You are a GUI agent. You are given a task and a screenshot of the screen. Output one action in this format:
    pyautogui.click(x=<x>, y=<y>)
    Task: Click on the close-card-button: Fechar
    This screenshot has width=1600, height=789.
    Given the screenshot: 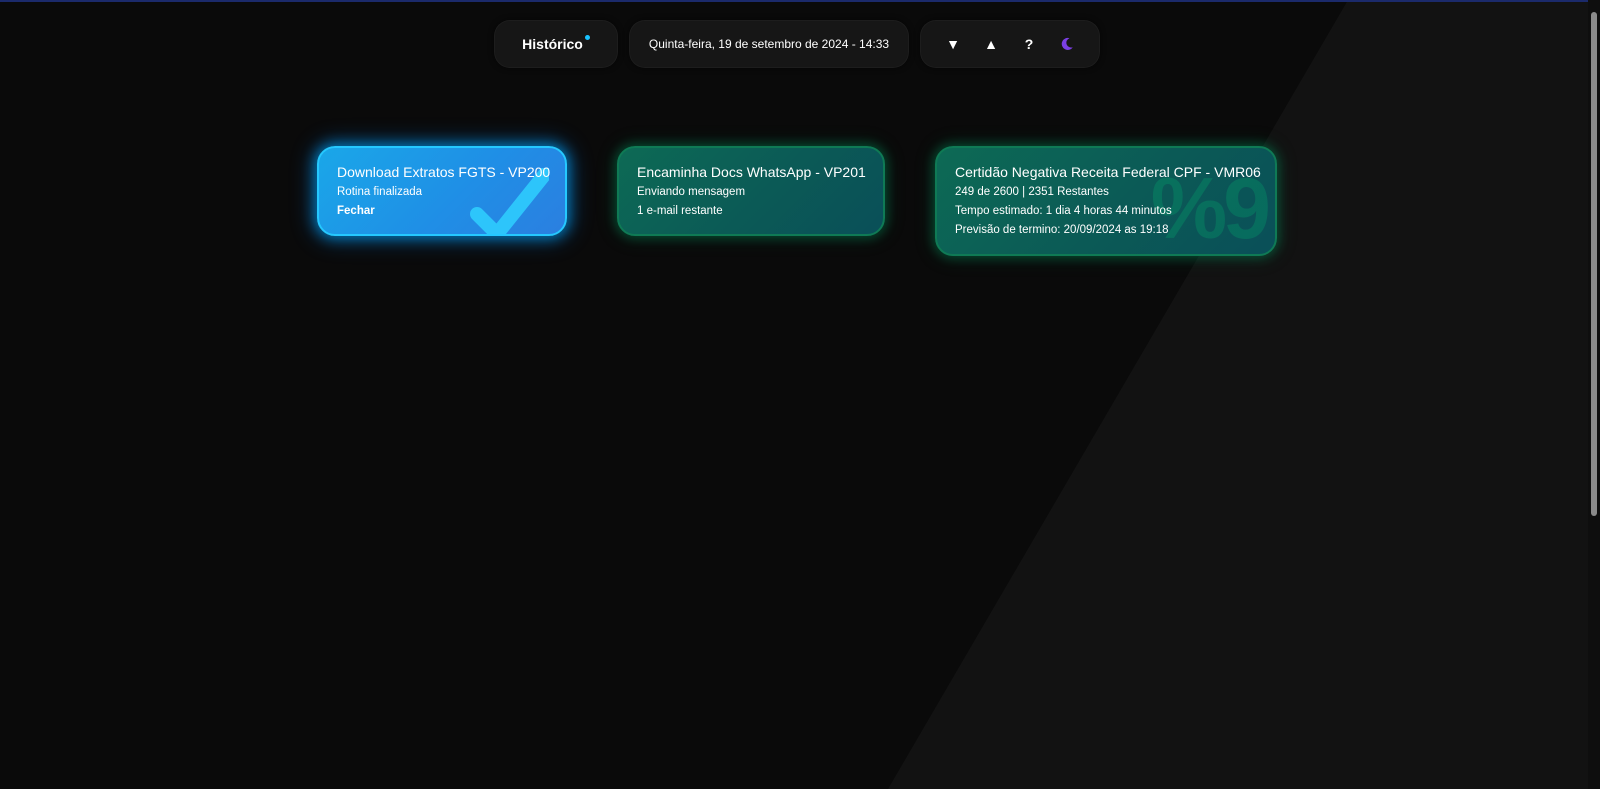 What is the action you would take?
    pyautogui.click(x=442, y=211)
    